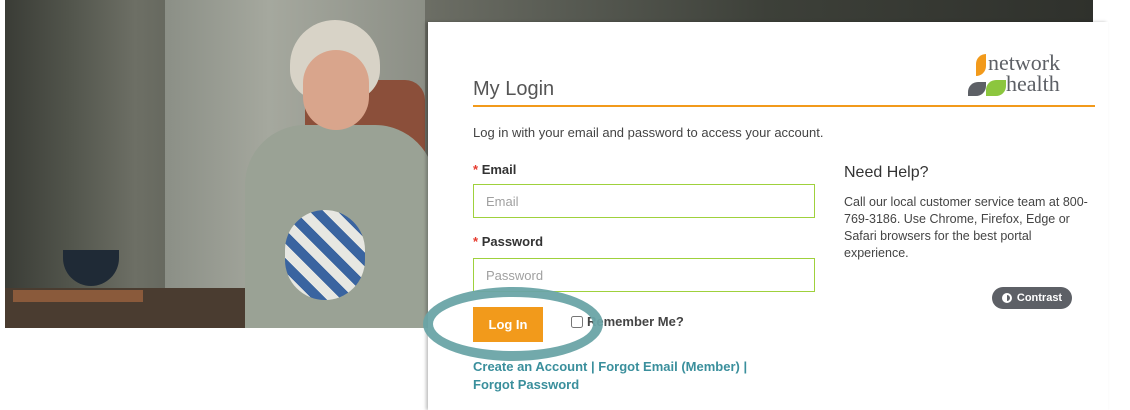 This screenshot has width=1130, height=410. I want to click on remember-me-label: Remember Me?, so click(635, 321).